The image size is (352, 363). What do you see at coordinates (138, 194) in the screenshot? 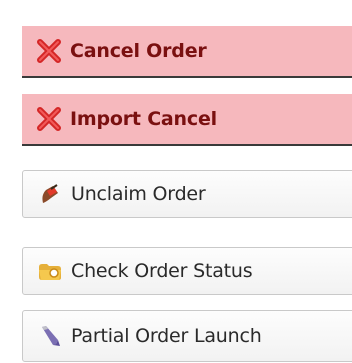
I see `unclaim-order-label: Unclaim Order` at bounding box center [138, 194].